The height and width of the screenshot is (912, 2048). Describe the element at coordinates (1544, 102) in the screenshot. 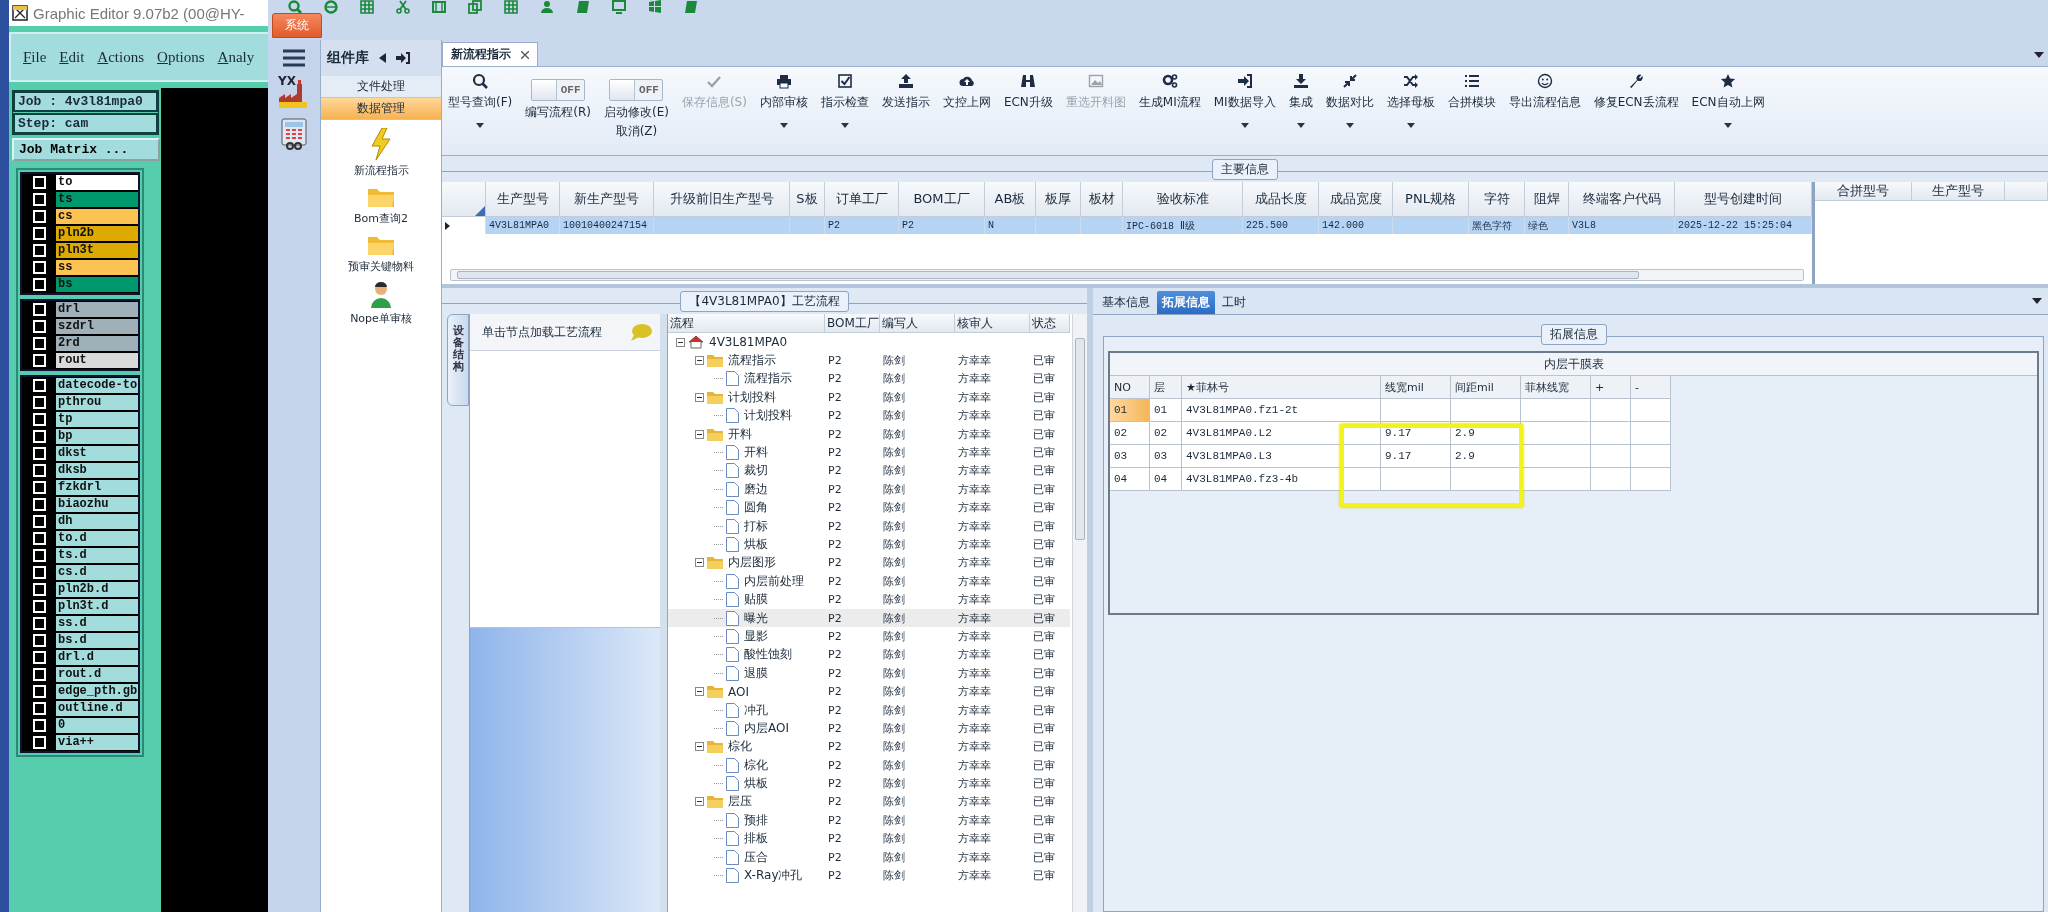

I see `ribbon-button: 导出流程信息` at that location.